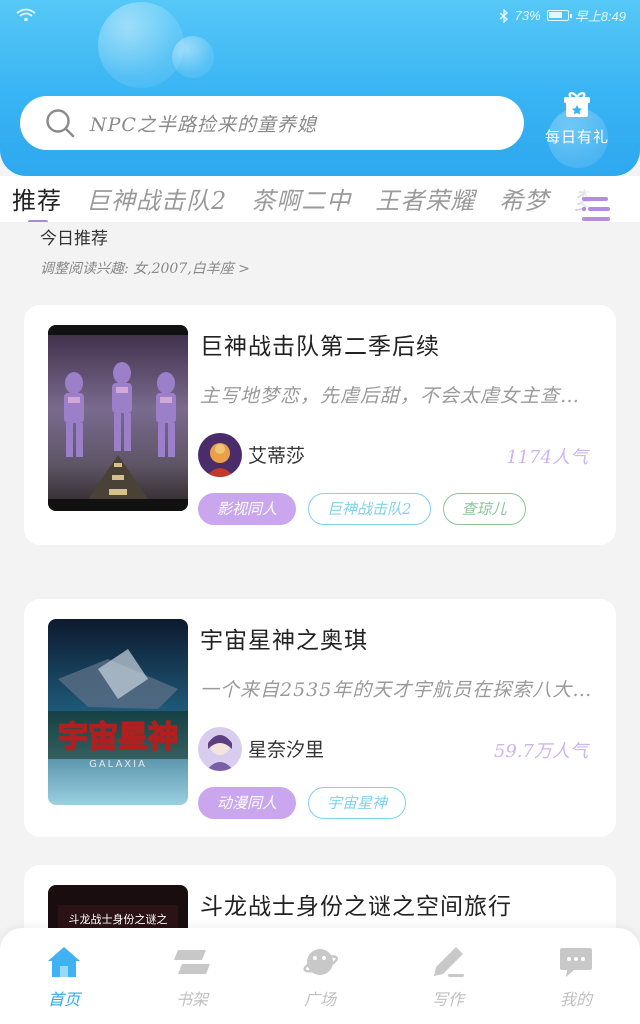  Describe the element at coordinates (286, 748) in the screenshot. I see `author-name: 星奈汐里` at that location.